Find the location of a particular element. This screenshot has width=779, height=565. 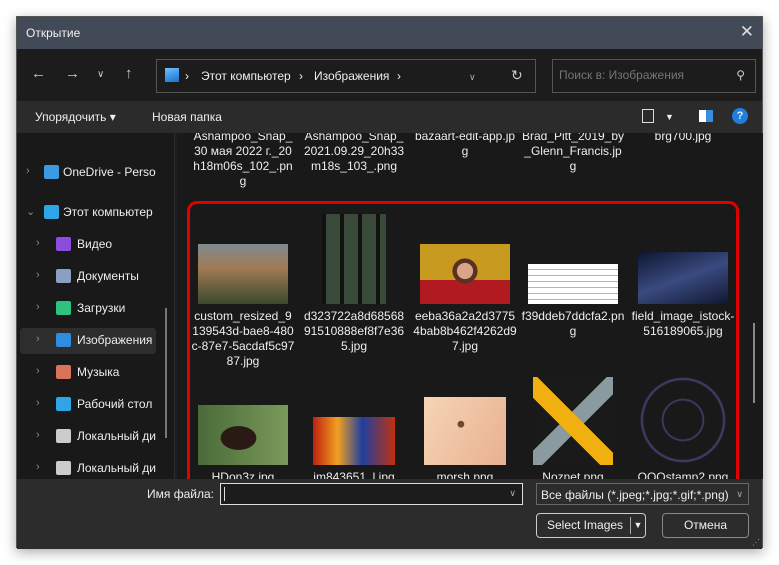

refresh-icon: ↻ is located at coordinates (517, 75).